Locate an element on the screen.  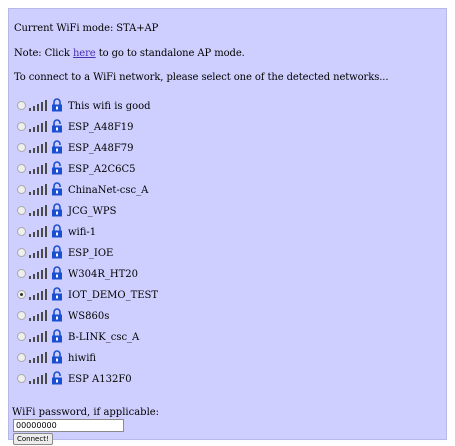
connect-button: Connect! is located at coordinates (33, 439).